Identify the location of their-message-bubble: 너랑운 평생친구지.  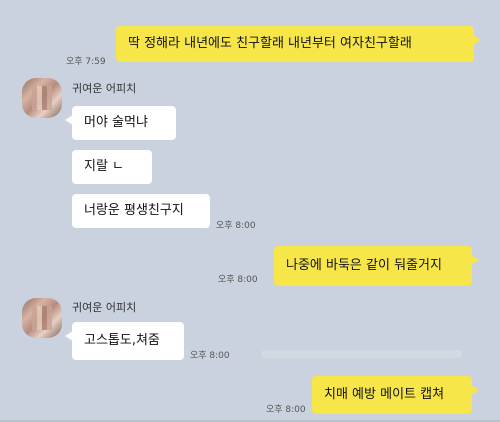
(141, 211).